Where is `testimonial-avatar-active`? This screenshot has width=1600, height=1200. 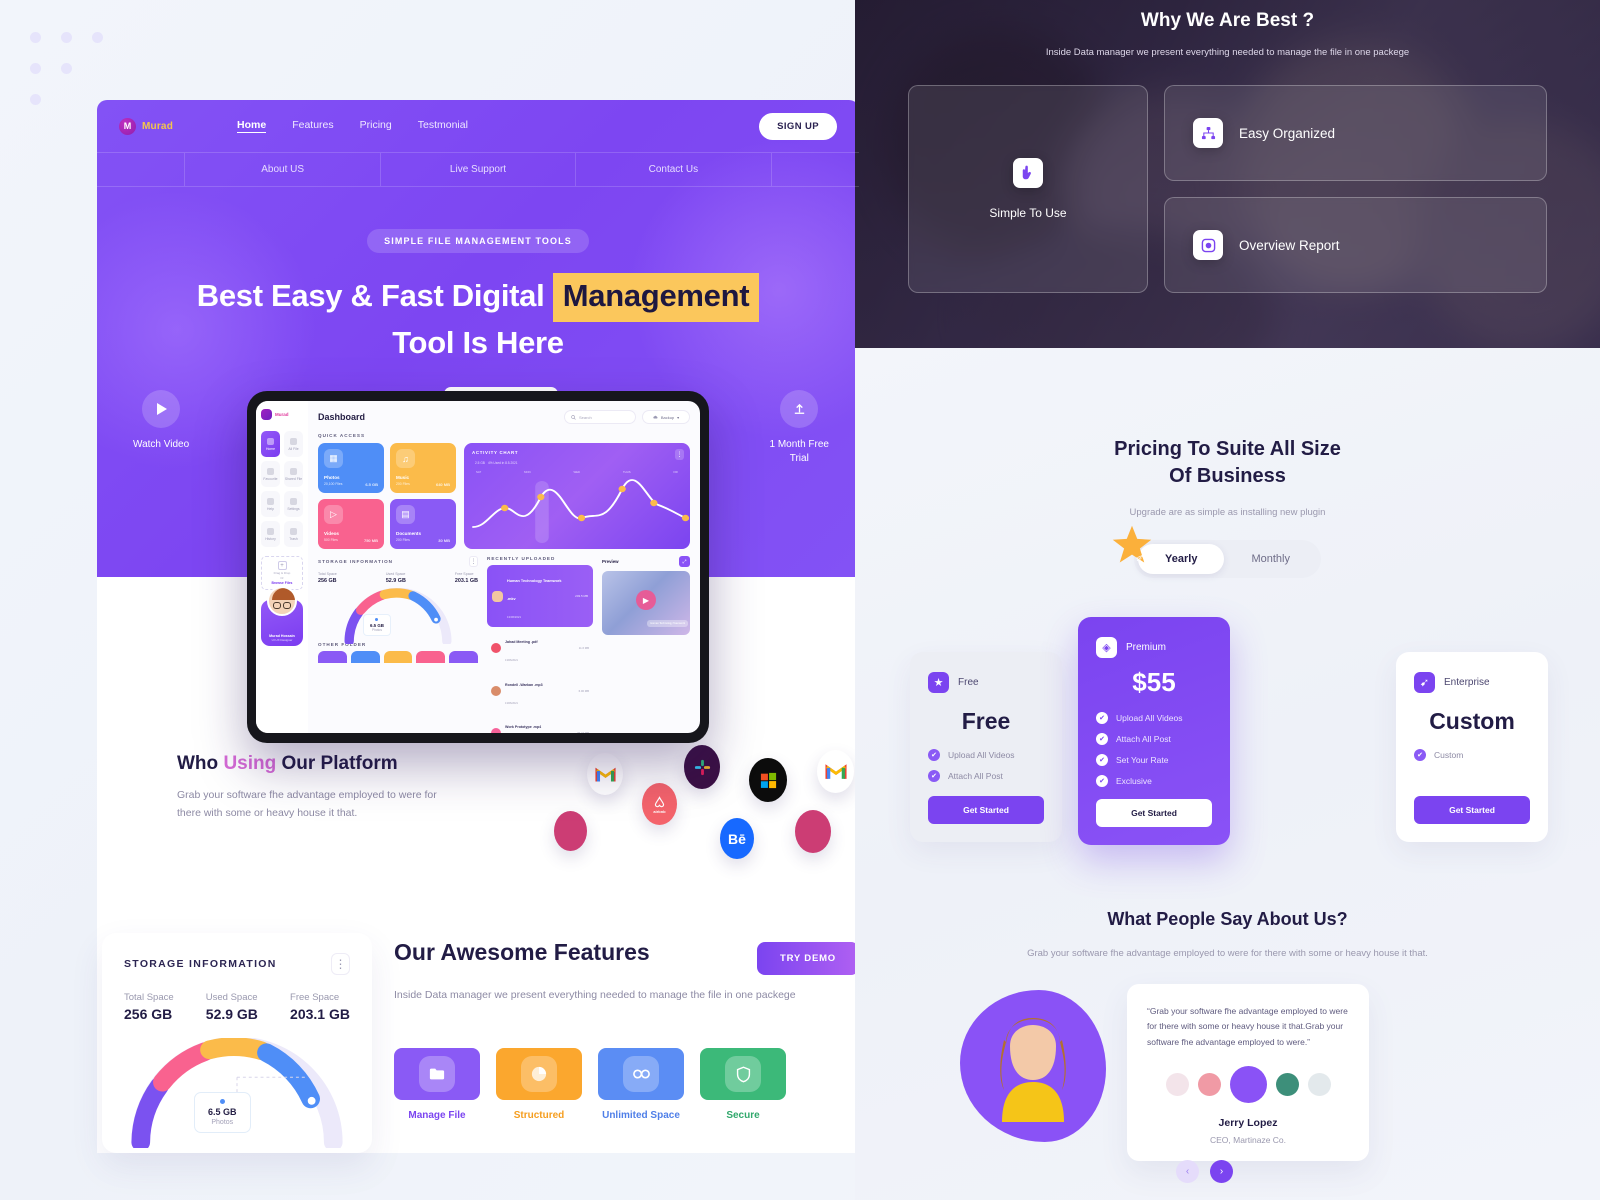
testimonial-avatar-active is located at coordinates (1248, 1085).